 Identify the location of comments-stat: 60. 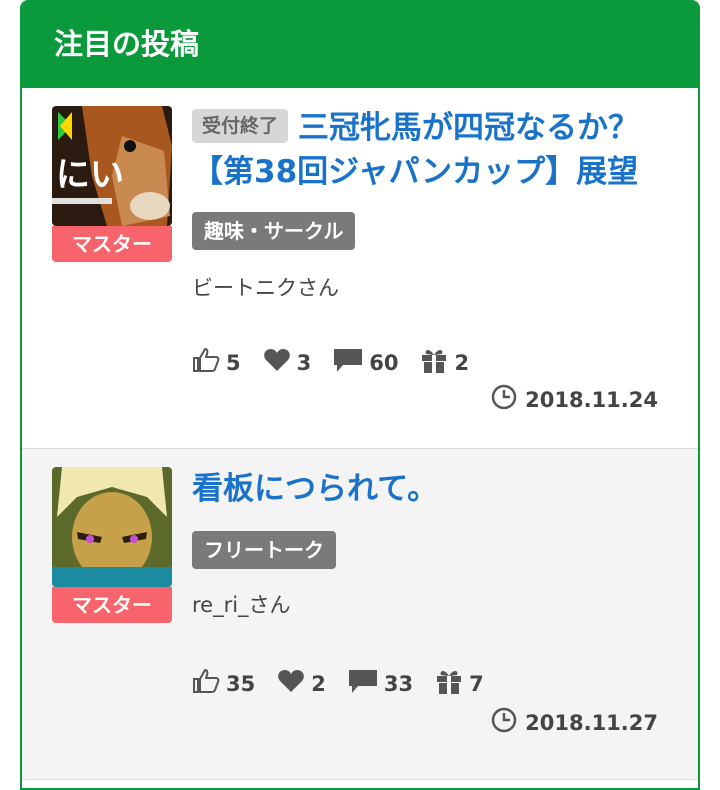
(365, 362).